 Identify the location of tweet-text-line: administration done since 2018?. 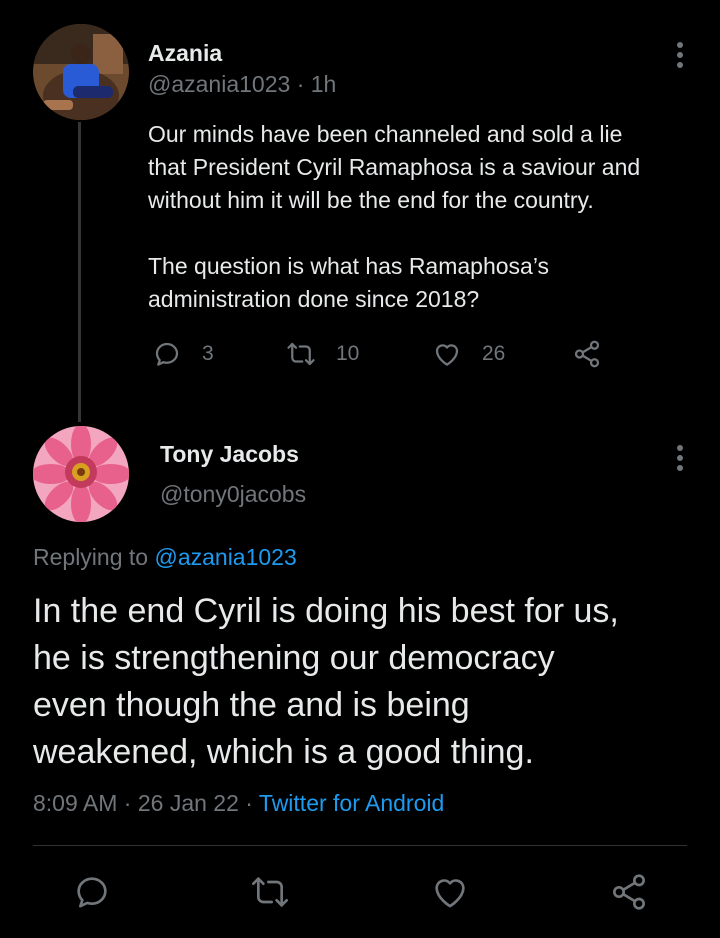
(314, 299).